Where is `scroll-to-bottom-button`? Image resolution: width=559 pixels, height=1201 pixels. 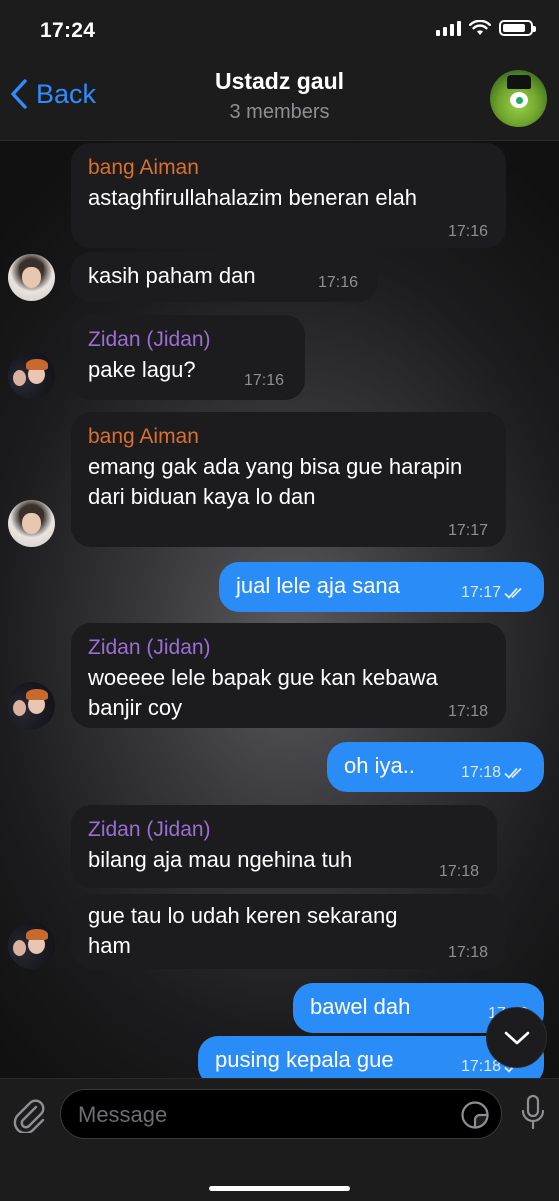 scroll-to-bottom-button is located at coordinates (516, 1037).